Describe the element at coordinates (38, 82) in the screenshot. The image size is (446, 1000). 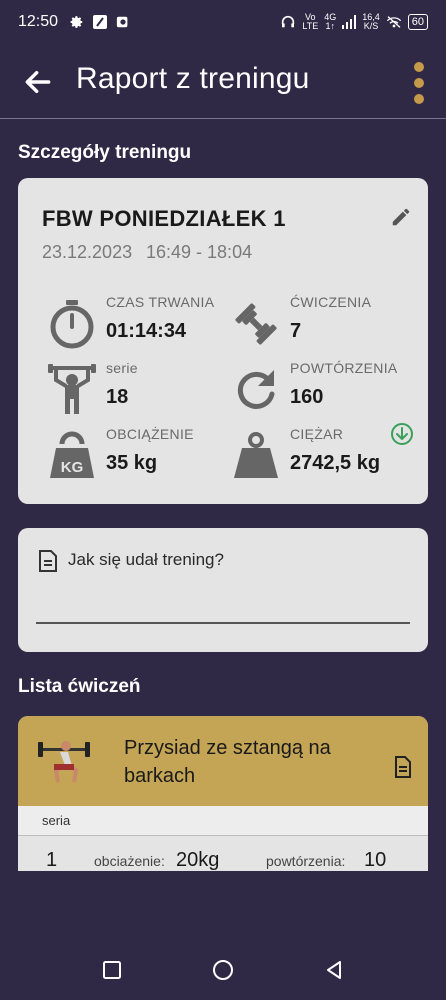
I see `back-arrow-icon` at that location.